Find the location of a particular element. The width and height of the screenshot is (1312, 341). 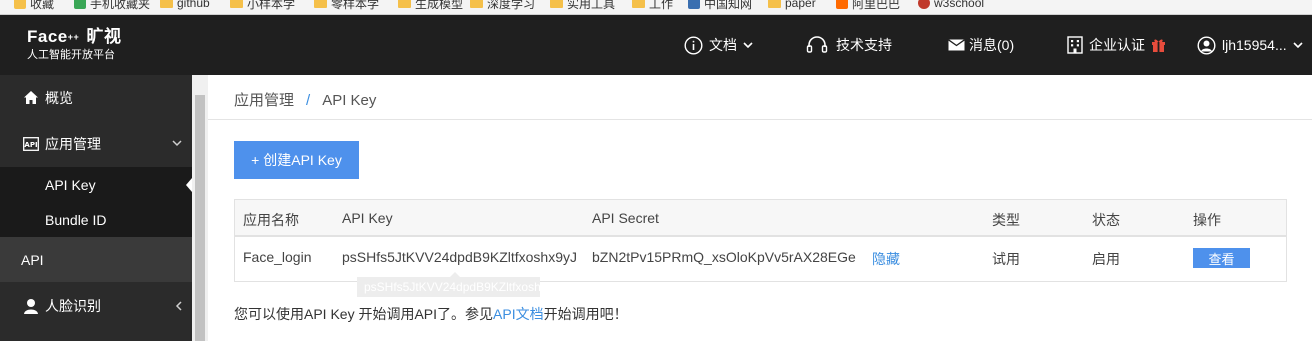

column-header-api-secret: API Secret is located at coordinates (625, 218).